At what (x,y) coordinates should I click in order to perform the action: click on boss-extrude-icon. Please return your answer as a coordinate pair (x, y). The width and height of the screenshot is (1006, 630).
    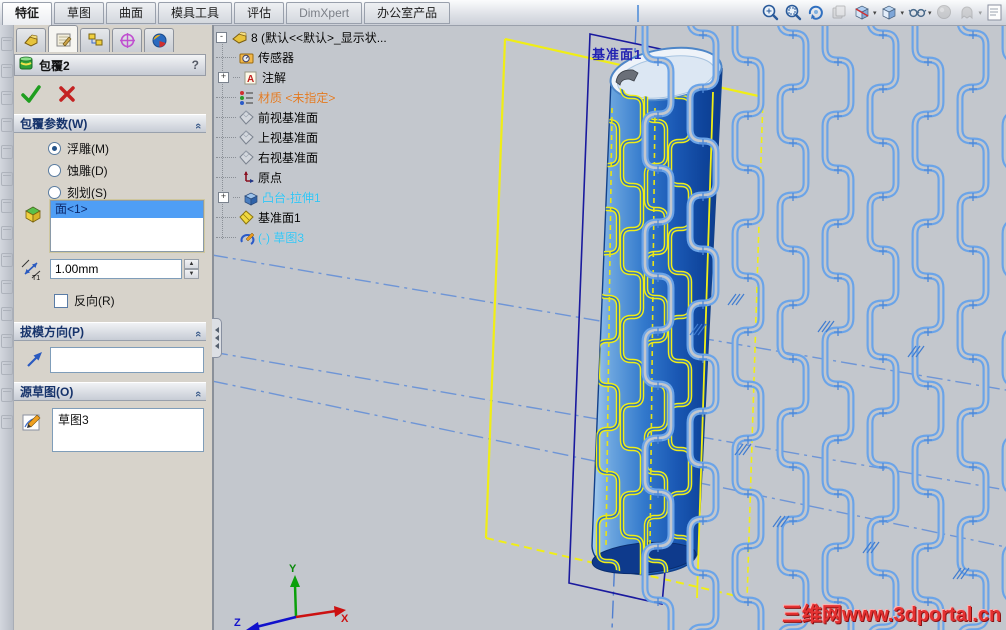
    Looking at the image, I should click on (250, 197).